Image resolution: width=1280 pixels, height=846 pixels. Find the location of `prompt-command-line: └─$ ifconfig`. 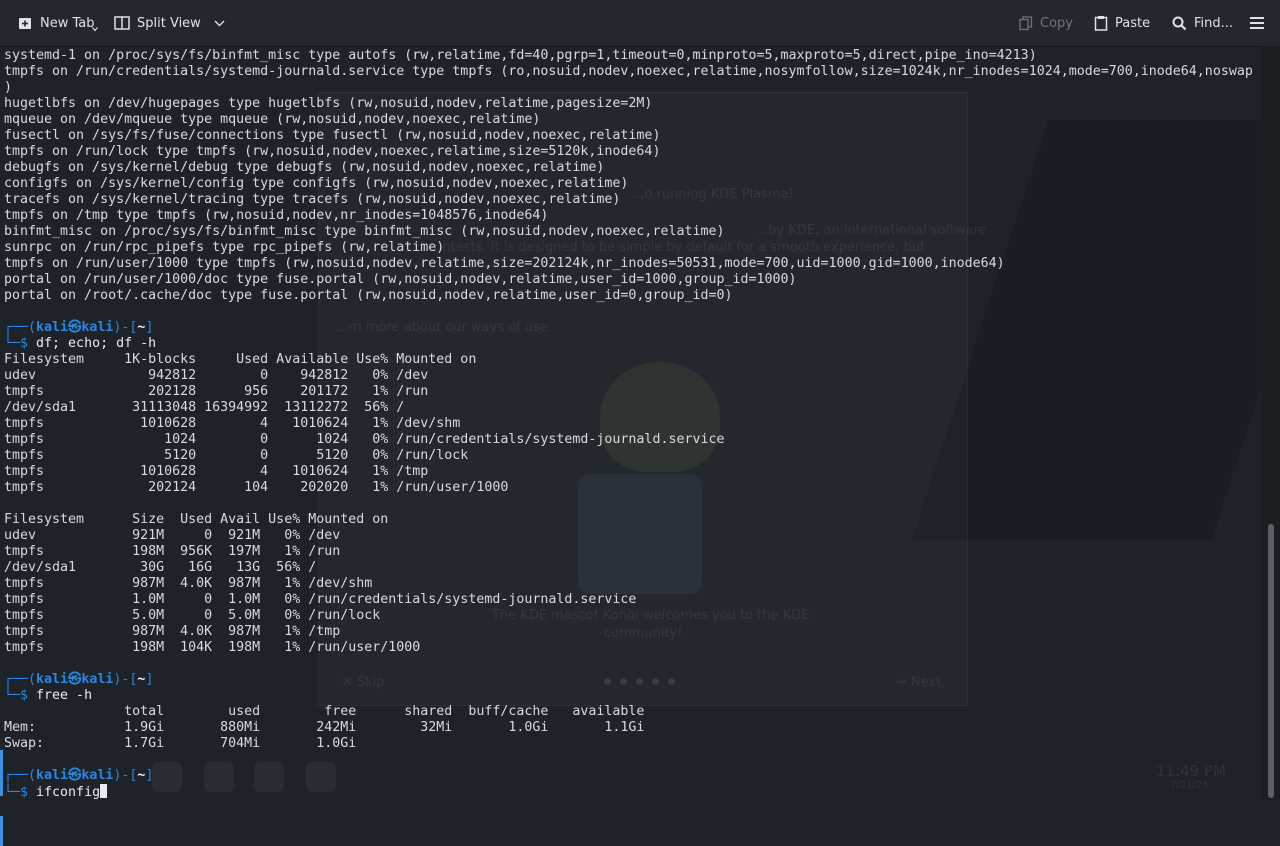

prompt-command-line: └─$ ifconfig is located at coordinates (56, 792).